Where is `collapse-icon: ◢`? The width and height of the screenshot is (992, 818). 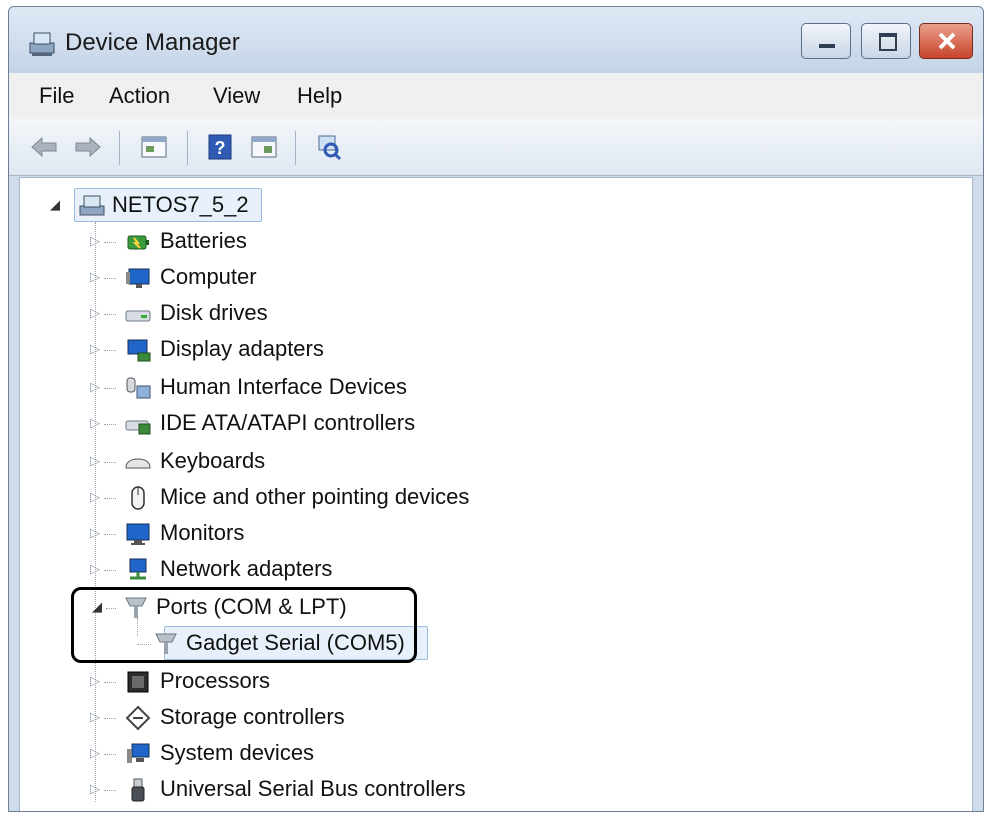 collapse-icon: ◢ is located at coordinates (56, 205).